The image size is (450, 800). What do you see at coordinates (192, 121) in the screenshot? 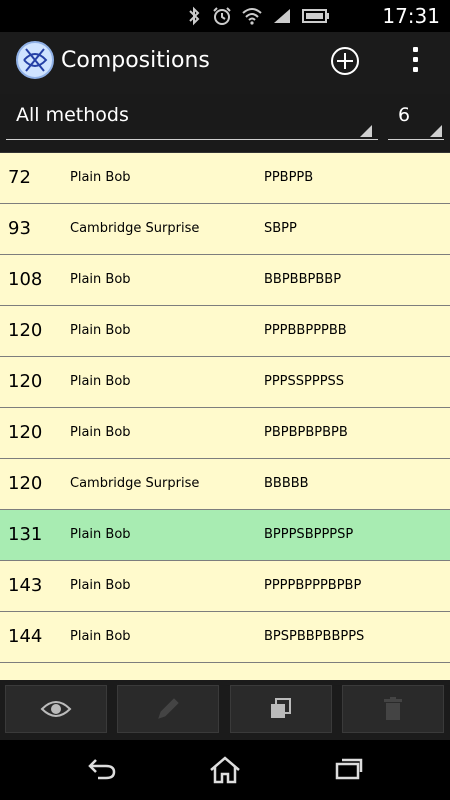
I see `method-filter-spinner: All methods` at bounding box center [192, 121].